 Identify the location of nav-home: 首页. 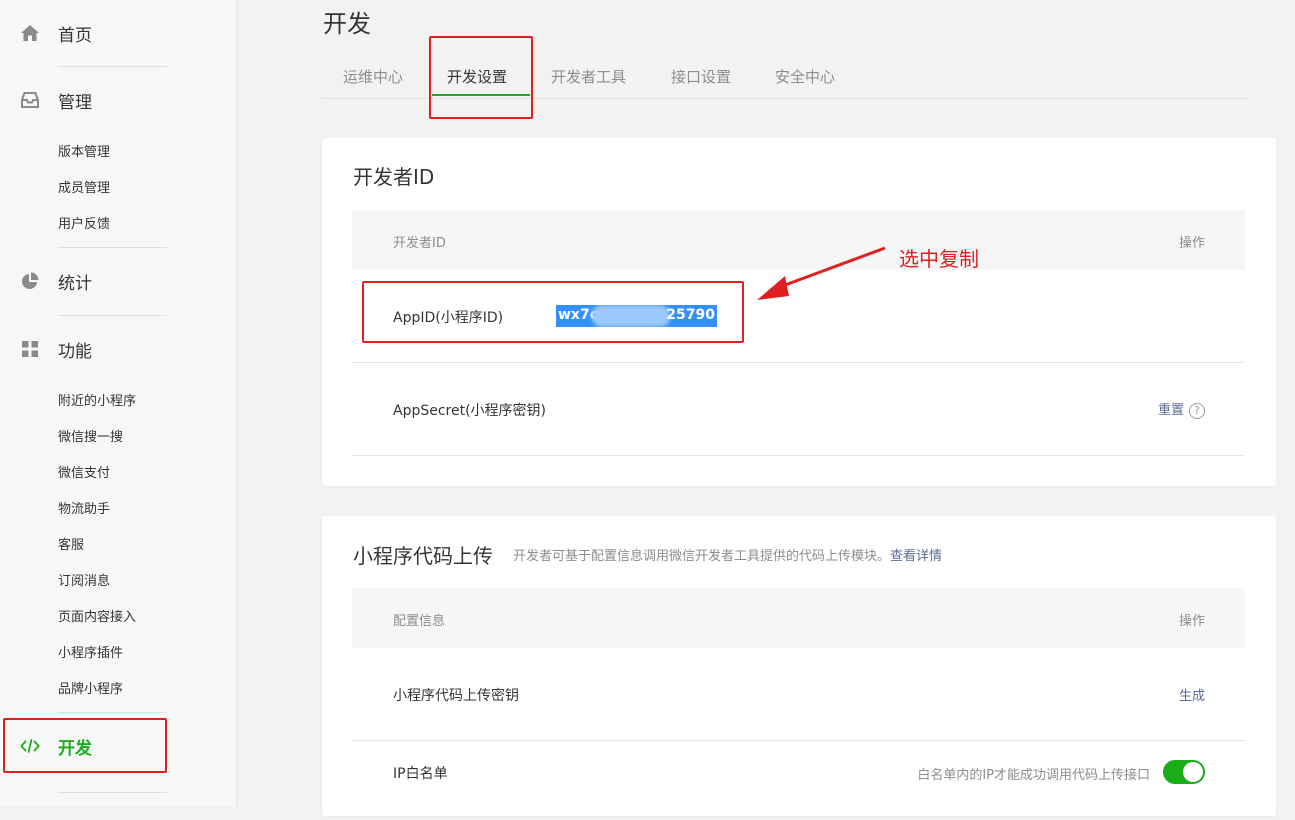
(118, 33).